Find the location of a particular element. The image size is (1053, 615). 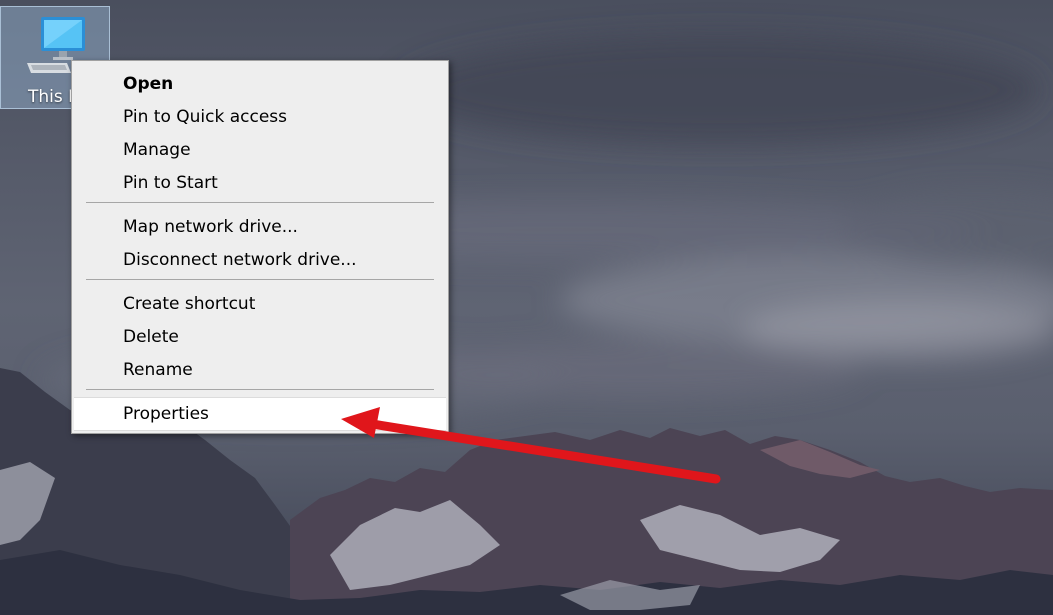

arrow-shaft is located at coordinates (544, 451).